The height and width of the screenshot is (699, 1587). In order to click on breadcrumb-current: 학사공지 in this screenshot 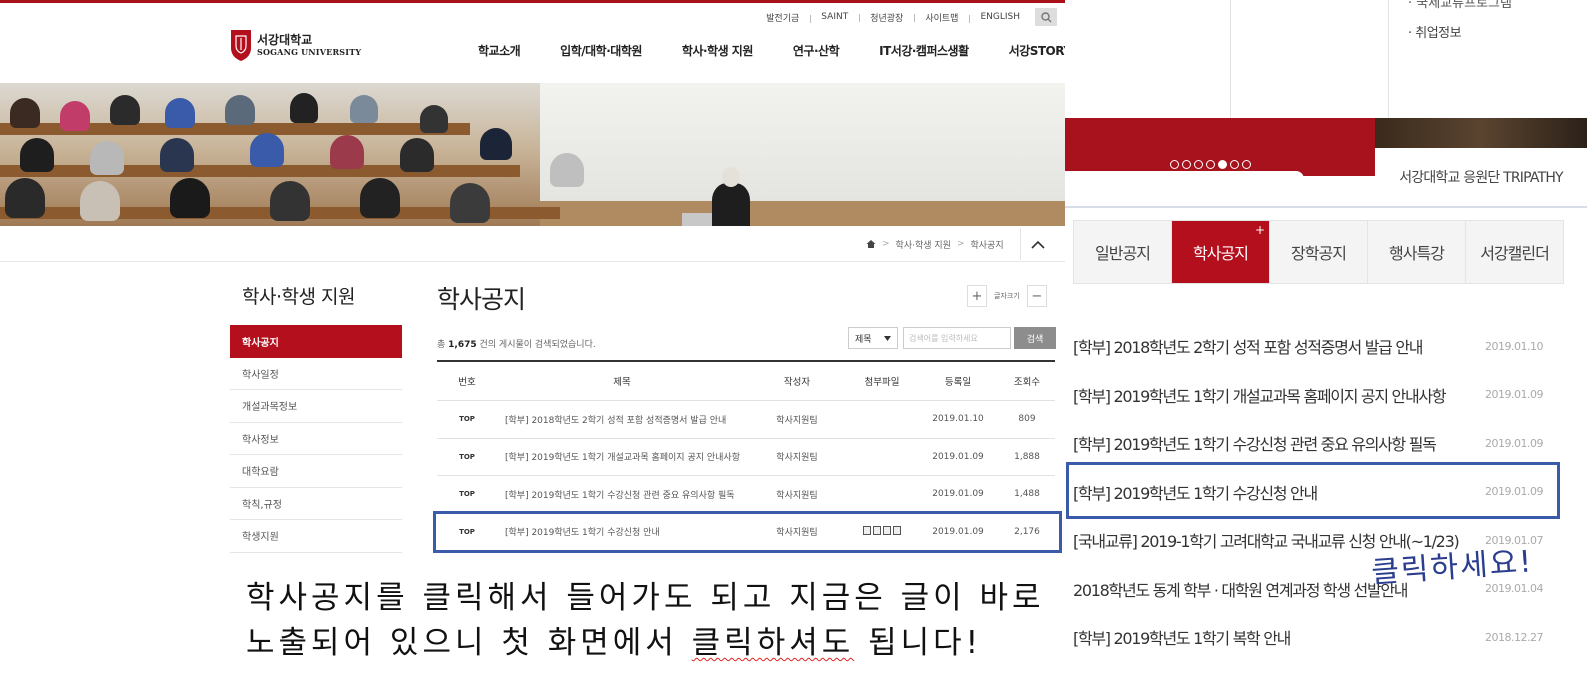, I will do `click(987, 244)`.